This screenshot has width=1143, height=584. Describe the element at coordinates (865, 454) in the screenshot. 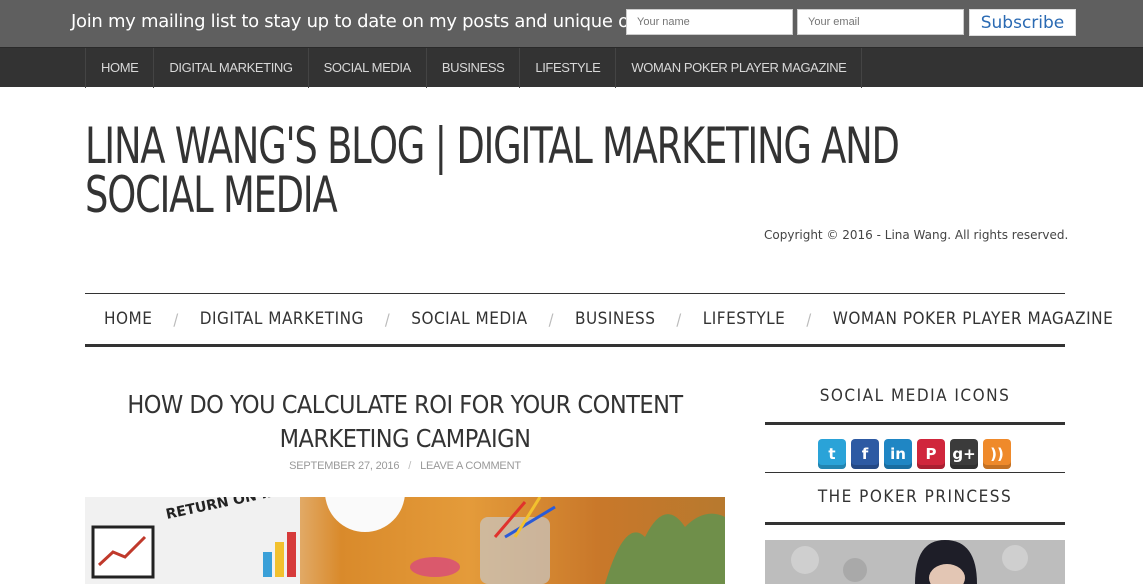

I see `facebook-icon: f` at that location.